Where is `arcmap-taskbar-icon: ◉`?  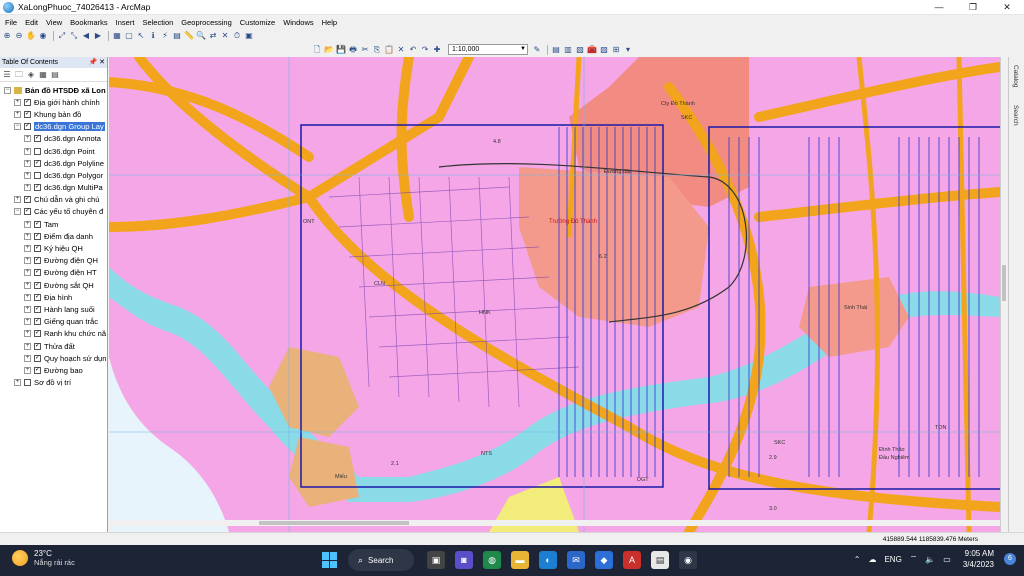 arcmap-taskbar-icon: ◉ is located at coordinates (688, 560).